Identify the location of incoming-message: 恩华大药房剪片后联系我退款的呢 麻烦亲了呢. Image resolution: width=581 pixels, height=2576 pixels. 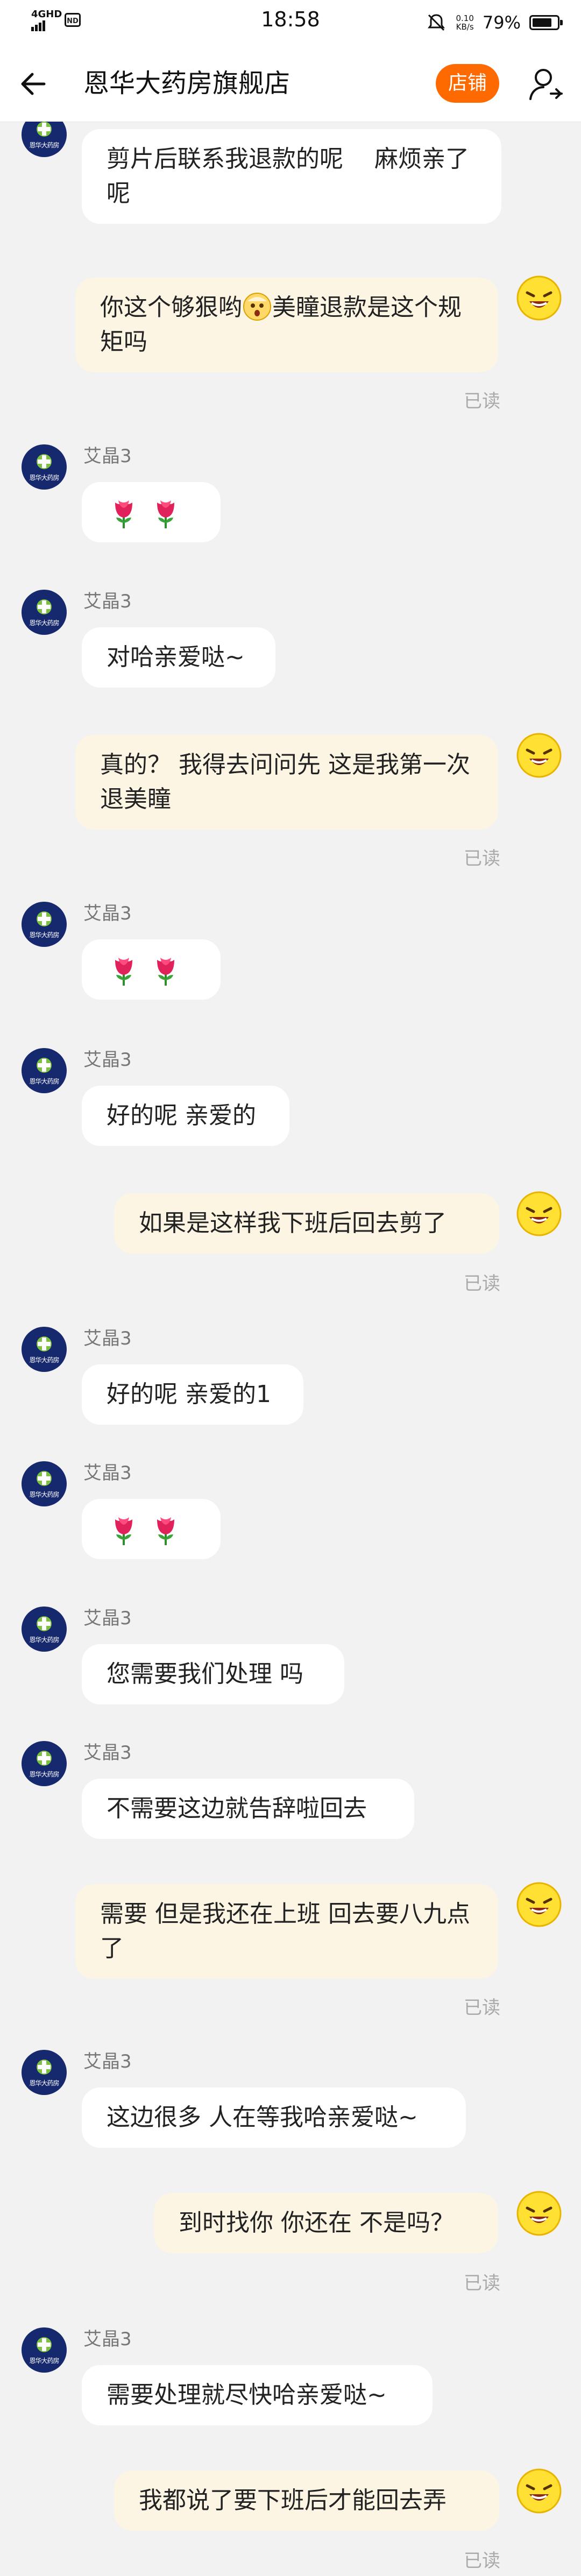
(290, 182).